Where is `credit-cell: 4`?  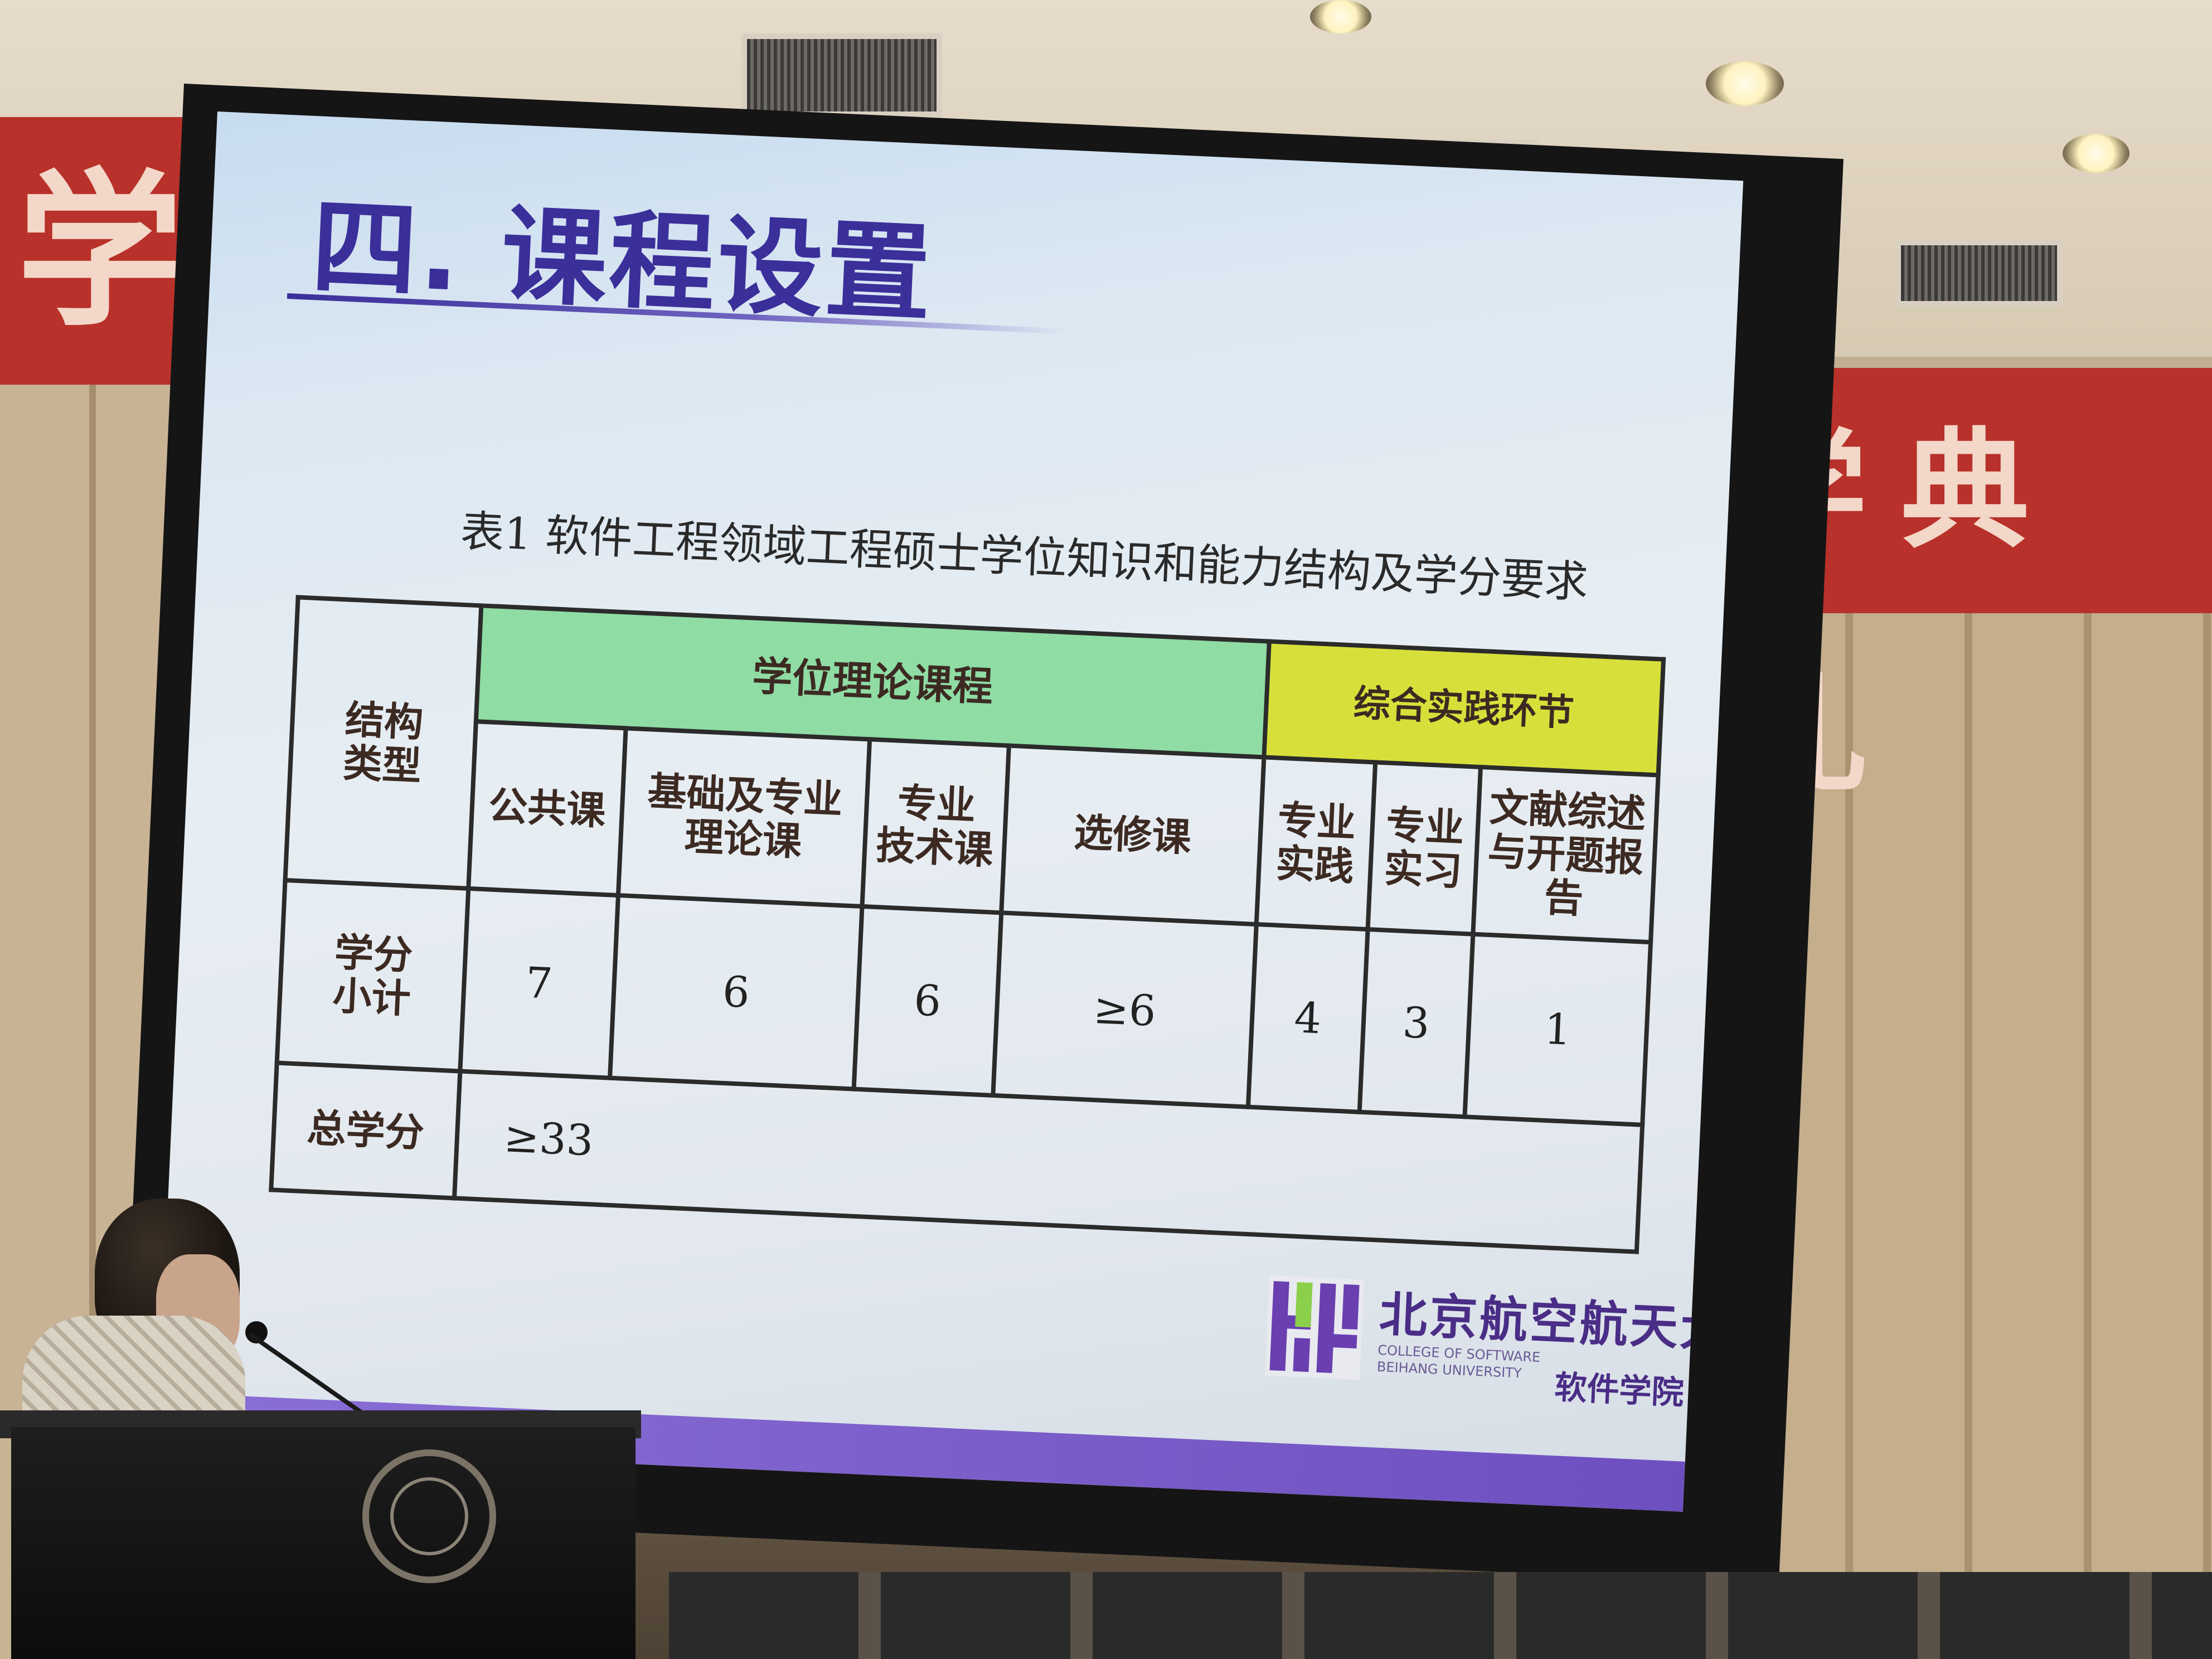 credit-cell: 4 is located at coordinates (1308, 1018).